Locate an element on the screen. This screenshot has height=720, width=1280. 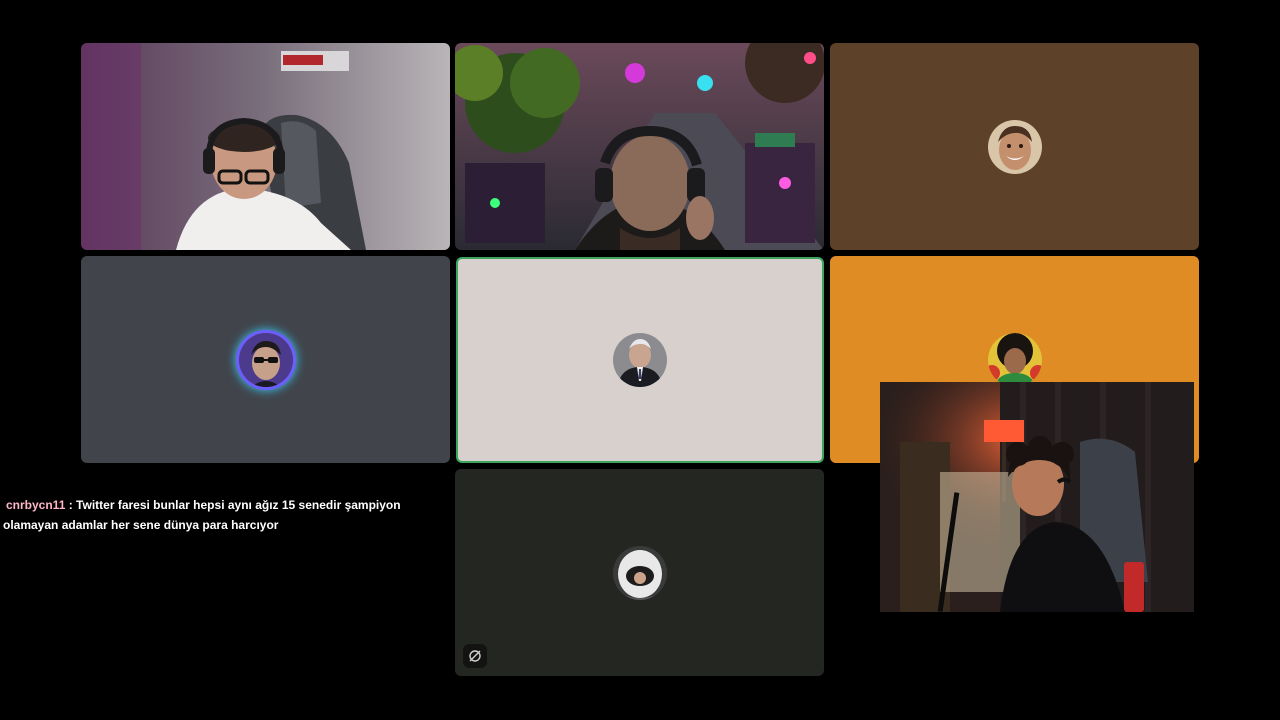
camera-off-icon is located at coordinates (475, 656).